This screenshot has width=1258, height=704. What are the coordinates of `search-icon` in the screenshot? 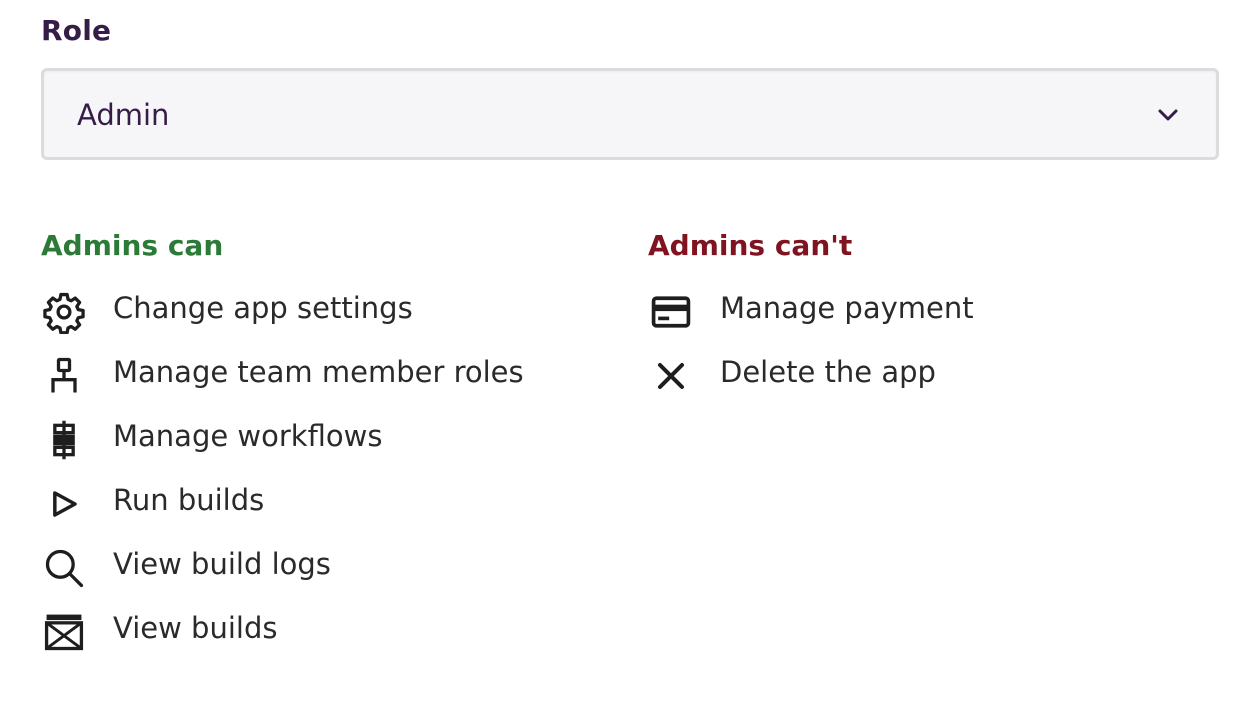 It's located at (64, 568).